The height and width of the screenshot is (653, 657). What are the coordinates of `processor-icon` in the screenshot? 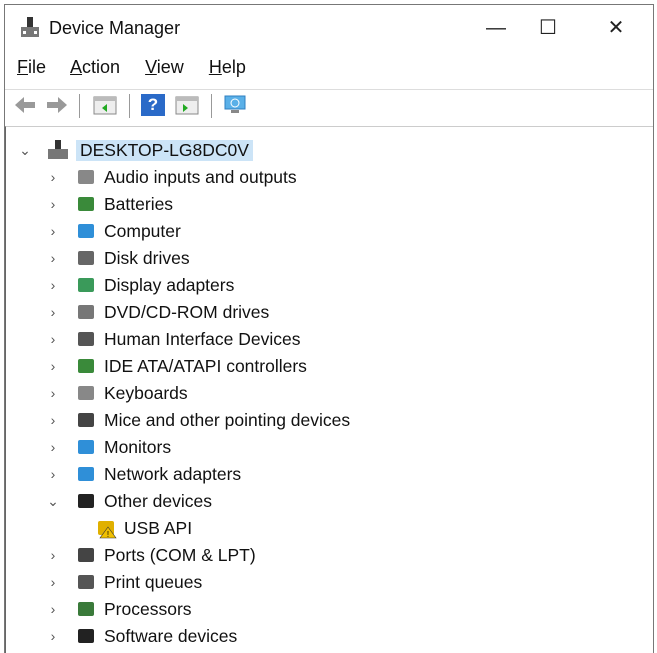 It's located at (86, 609).